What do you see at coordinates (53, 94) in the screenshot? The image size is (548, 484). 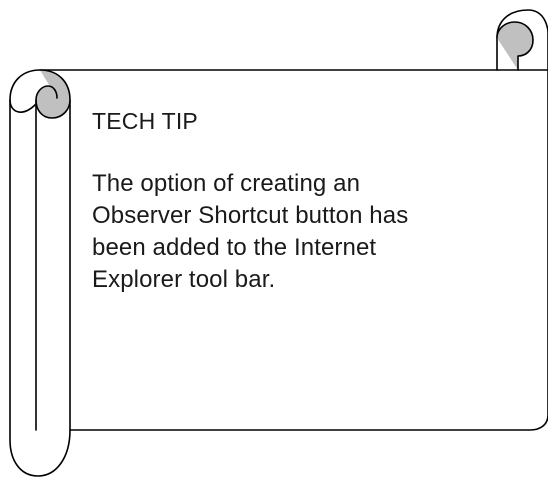 I see `left-curl` at bounding box center [53, 94].